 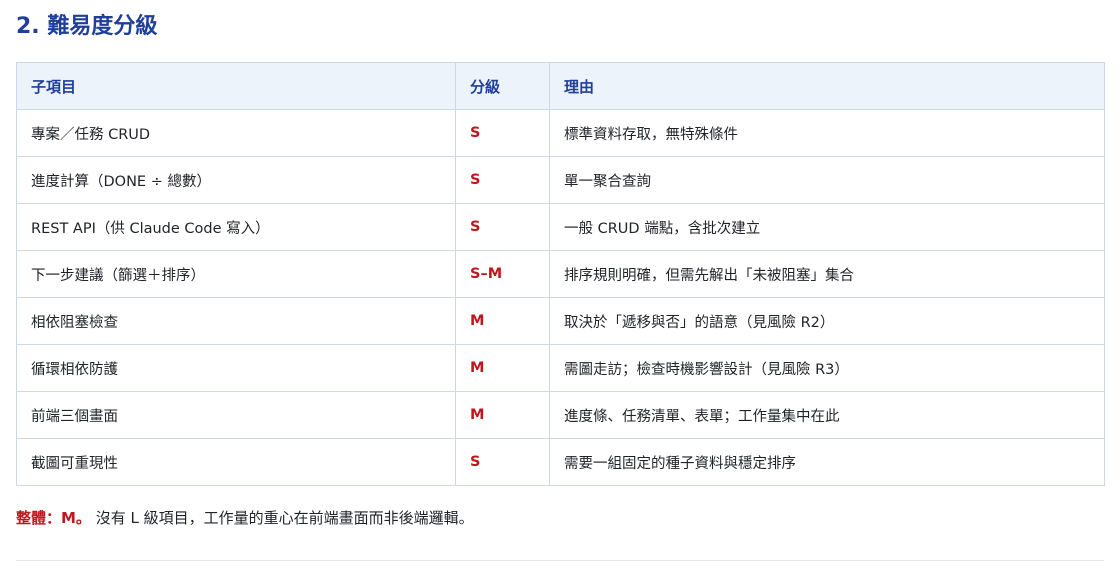 I want to click on row-reason: 需圖走訪；檢查時機影響設計（見風險 R3）, so click(x=827, y=368).